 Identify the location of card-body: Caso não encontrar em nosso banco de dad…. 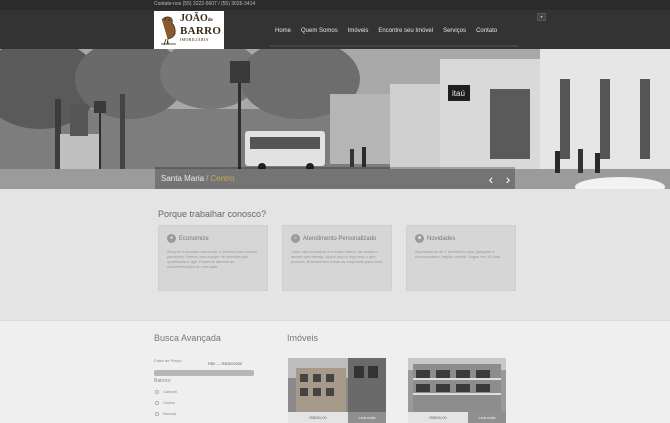
(337, 256).